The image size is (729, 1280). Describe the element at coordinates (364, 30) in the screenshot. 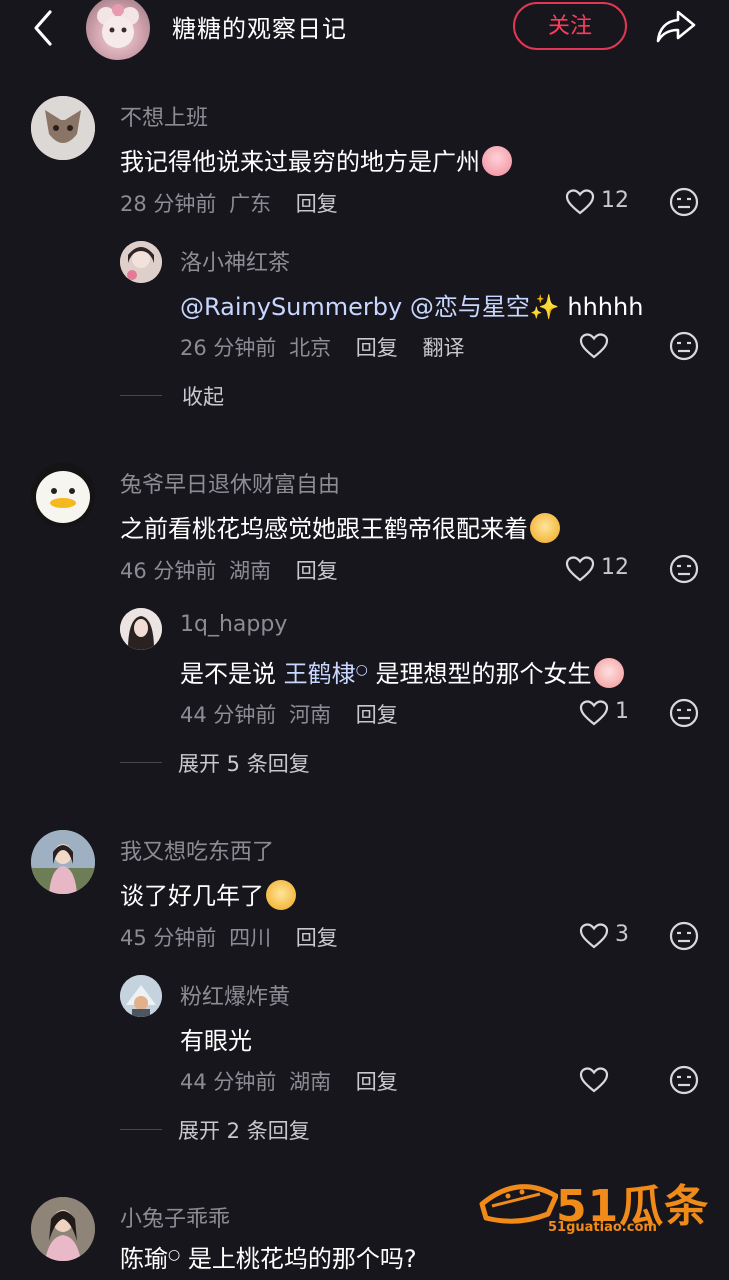

I see `top-bar: 糖糖的观察日记 关注` at that location.